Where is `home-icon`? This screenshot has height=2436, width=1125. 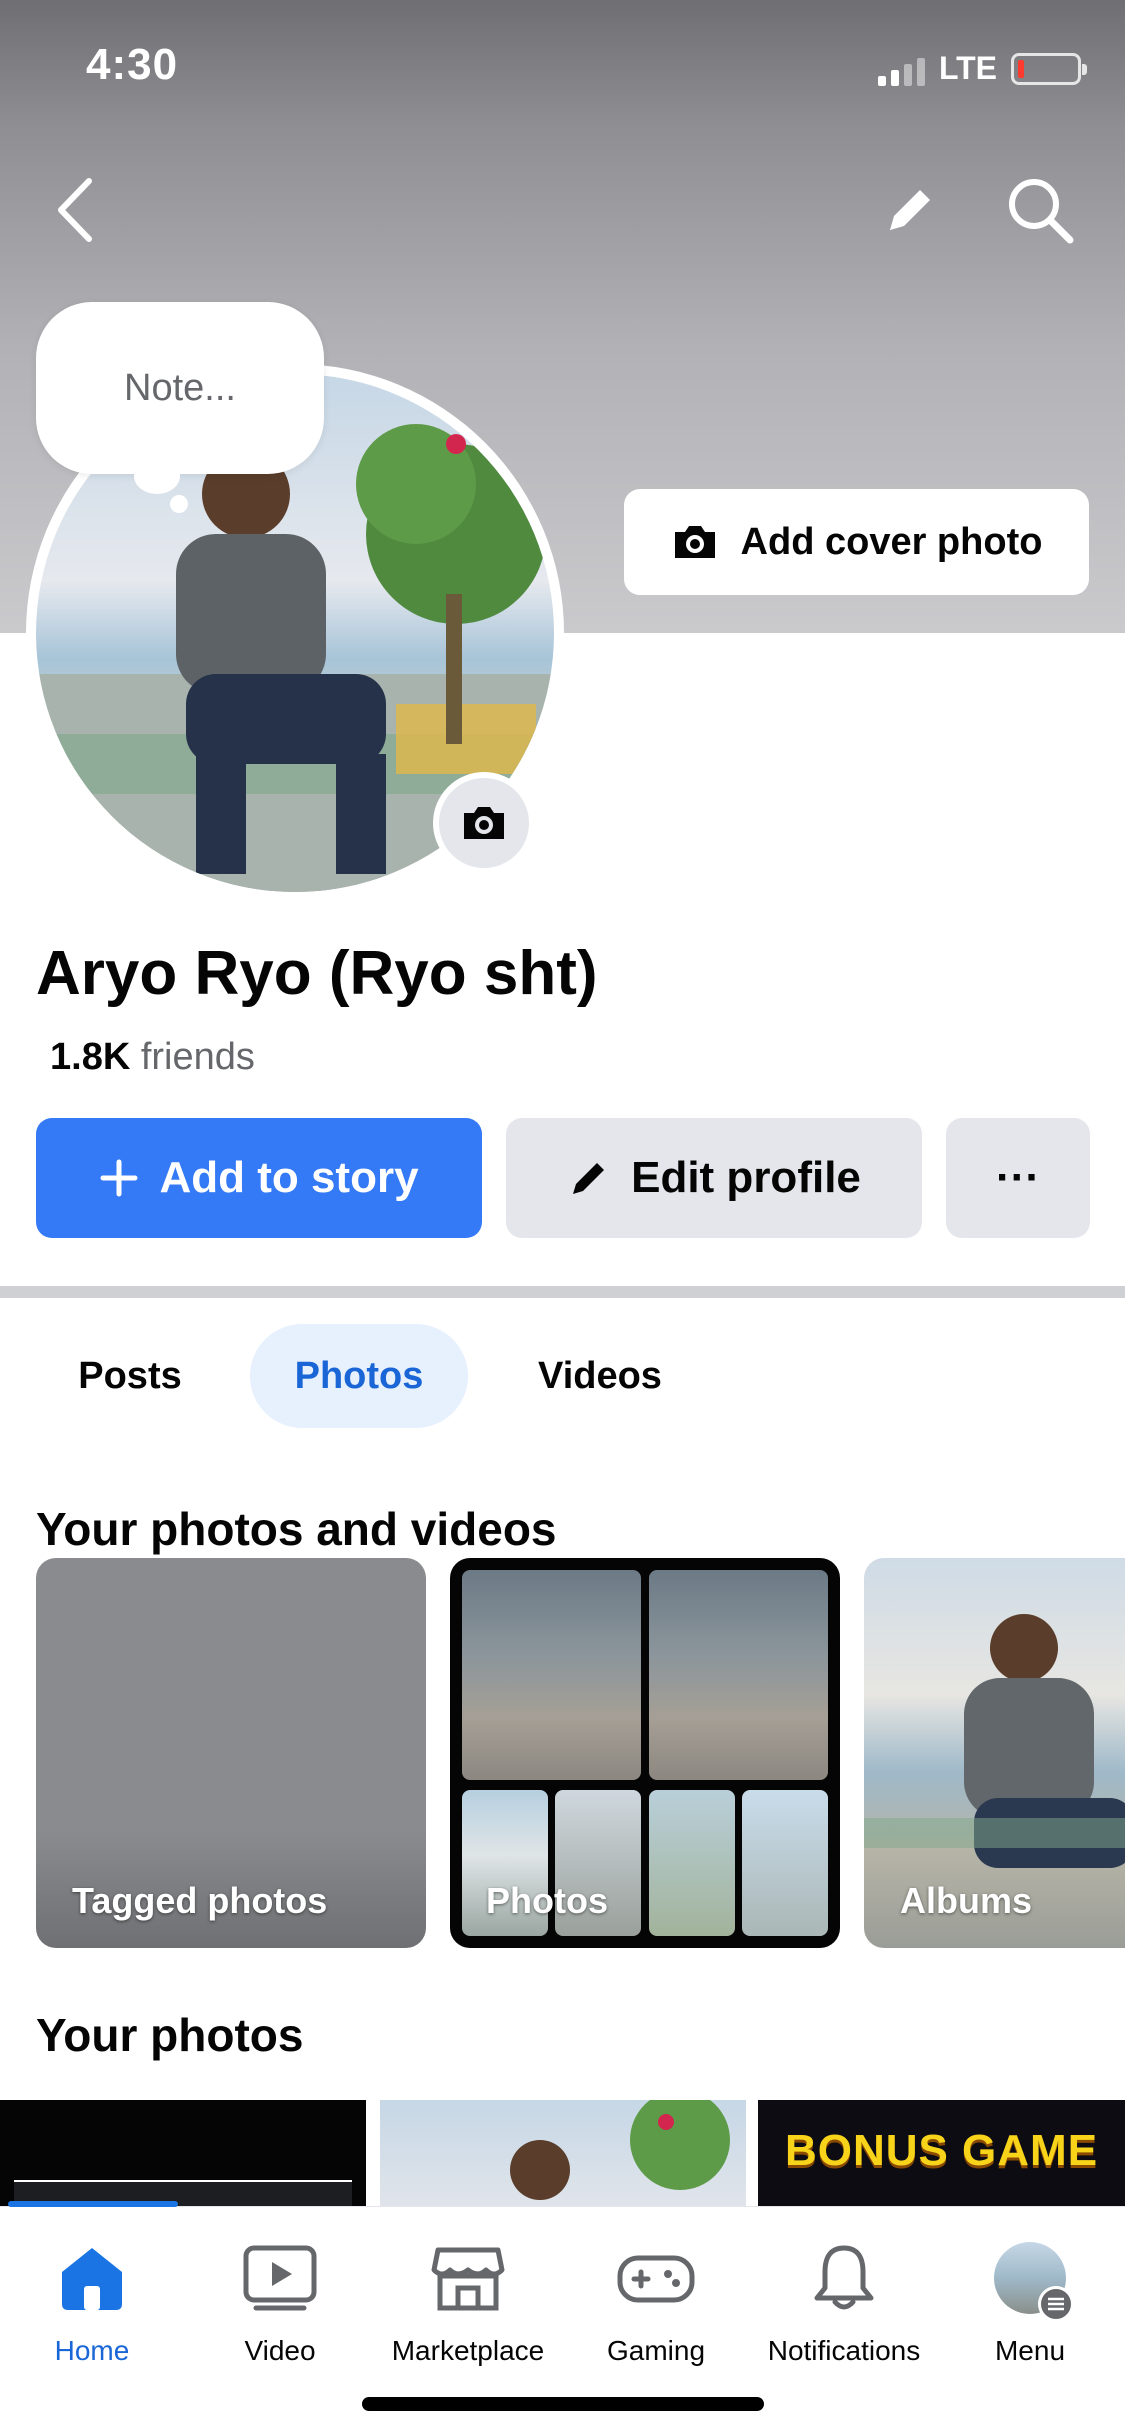 home-icon is located at coordinates (92, 2278).